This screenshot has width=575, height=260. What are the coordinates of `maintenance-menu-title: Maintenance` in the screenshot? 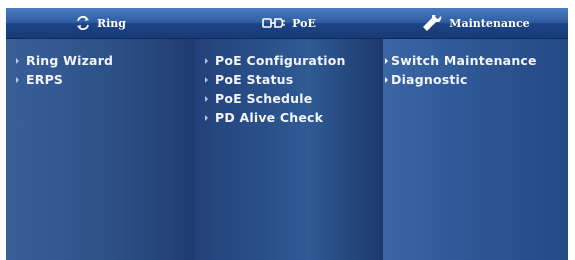 It's located at (489, 23).